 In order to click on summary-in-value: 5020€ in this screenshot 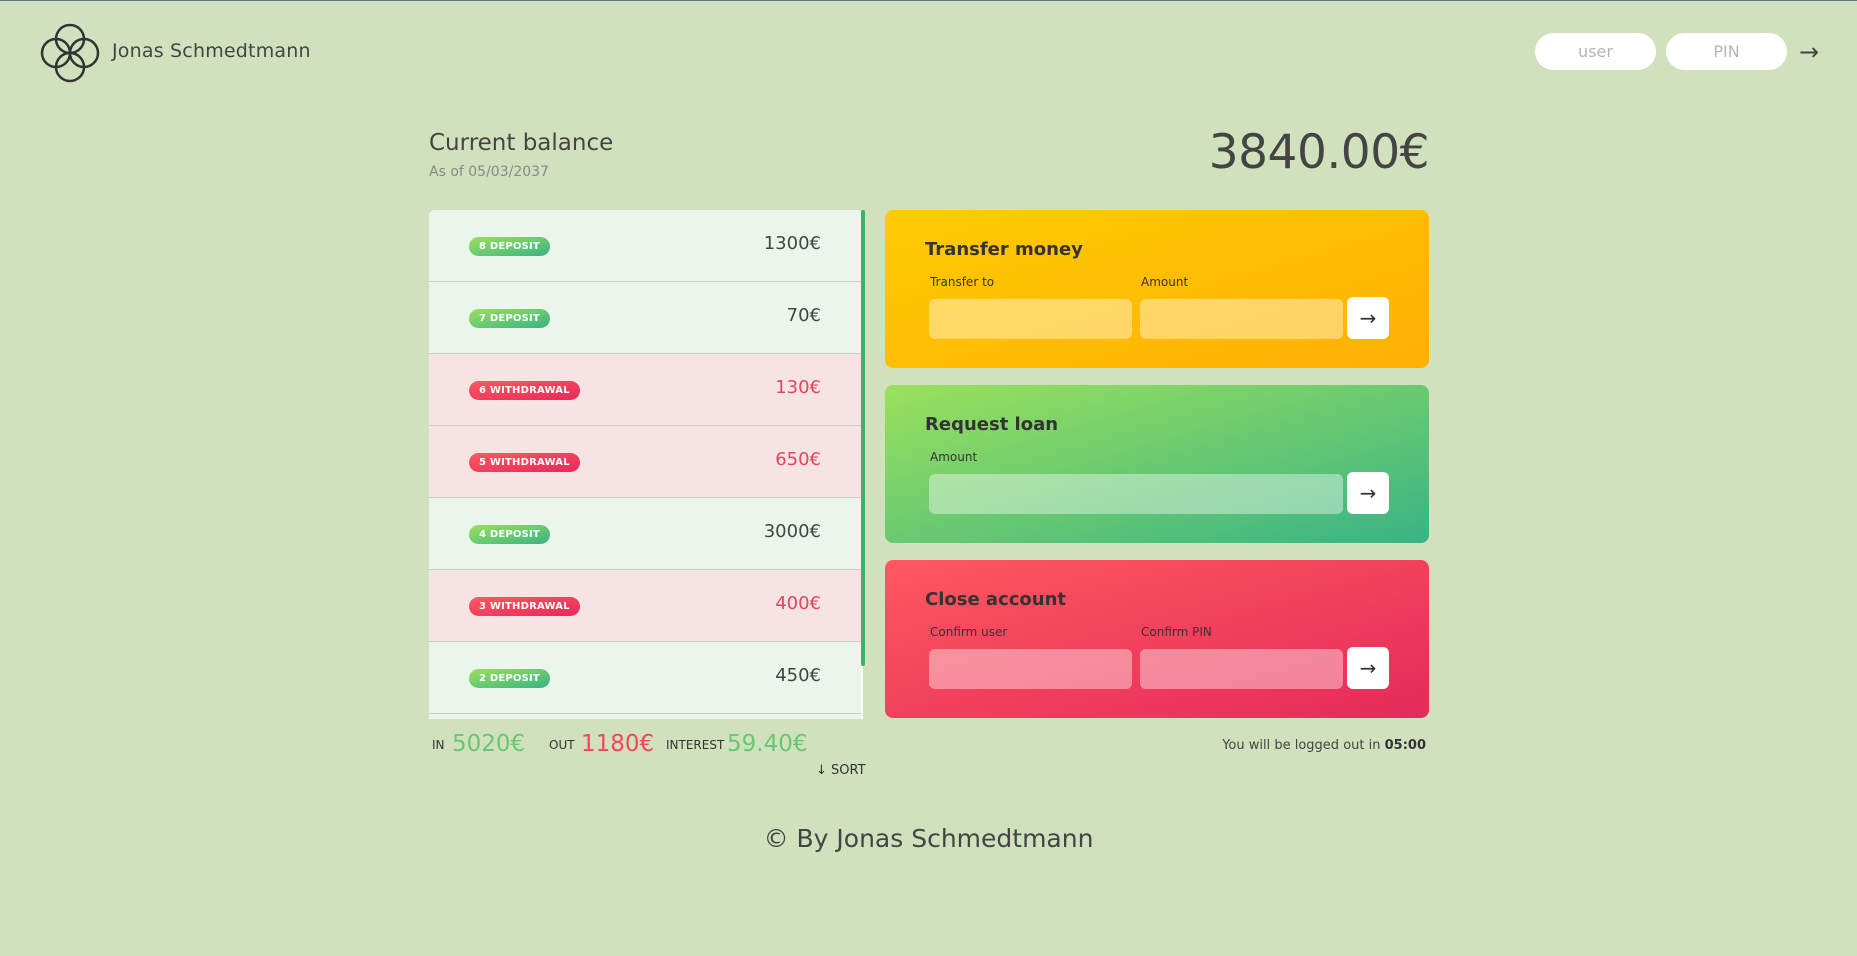, I will do `click(489, 744)`.